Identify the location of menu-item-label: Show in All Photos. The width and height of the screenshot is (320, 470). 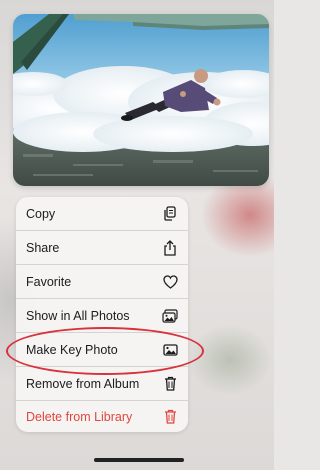
(78, 315).